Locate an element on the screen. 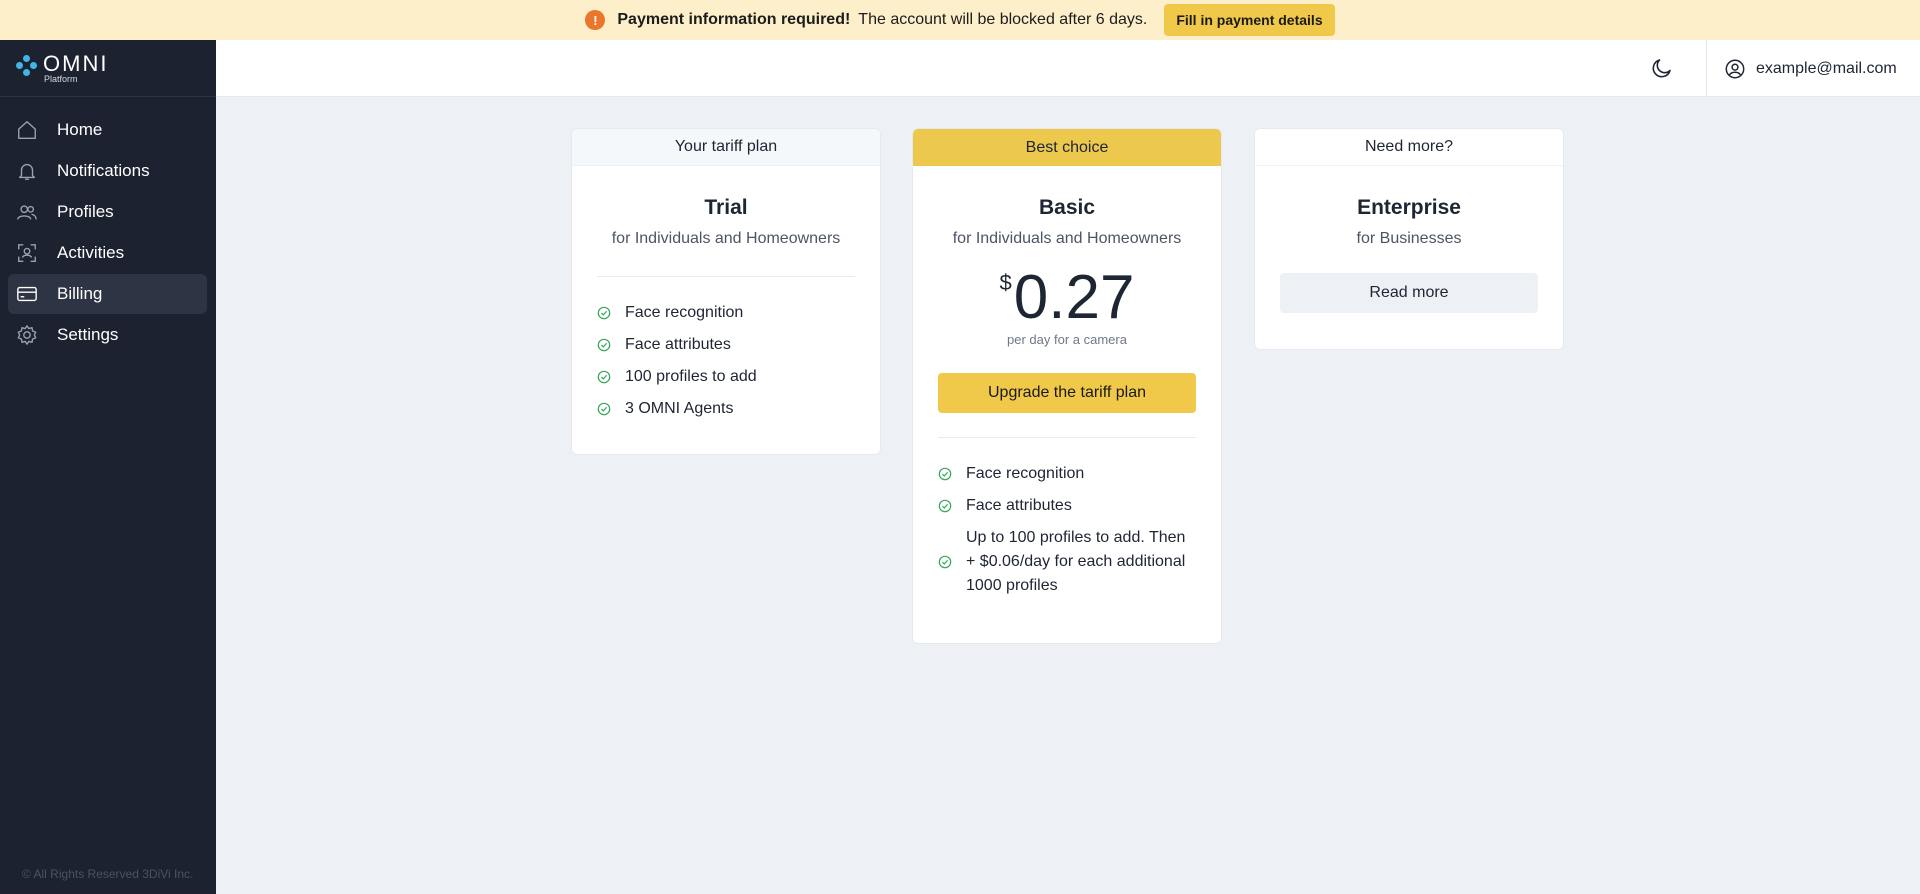 Image resolution: width=1920 pixels, height=894 pixels. sidebar-item-label: Notifications is located at coordinates (103, 170).